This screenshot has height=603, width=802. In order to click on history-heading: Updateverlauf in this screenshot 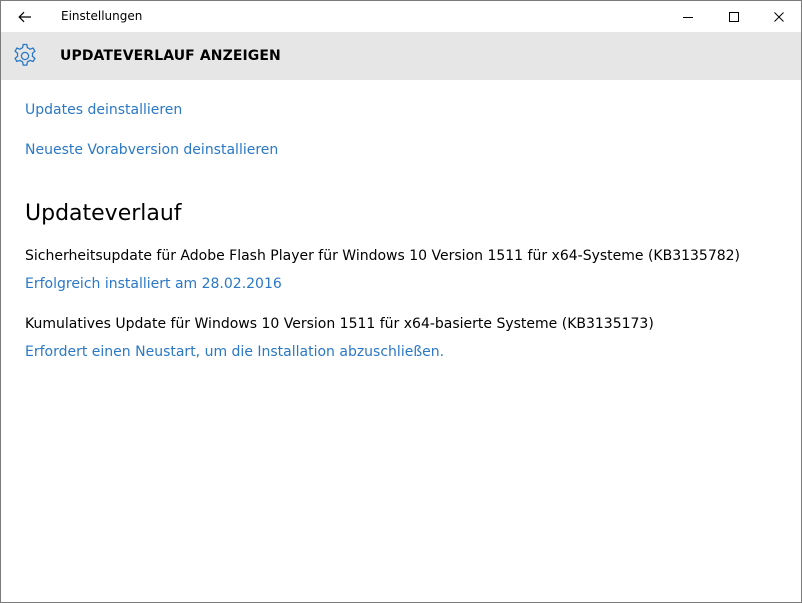, I will do `click(103, 213)`.